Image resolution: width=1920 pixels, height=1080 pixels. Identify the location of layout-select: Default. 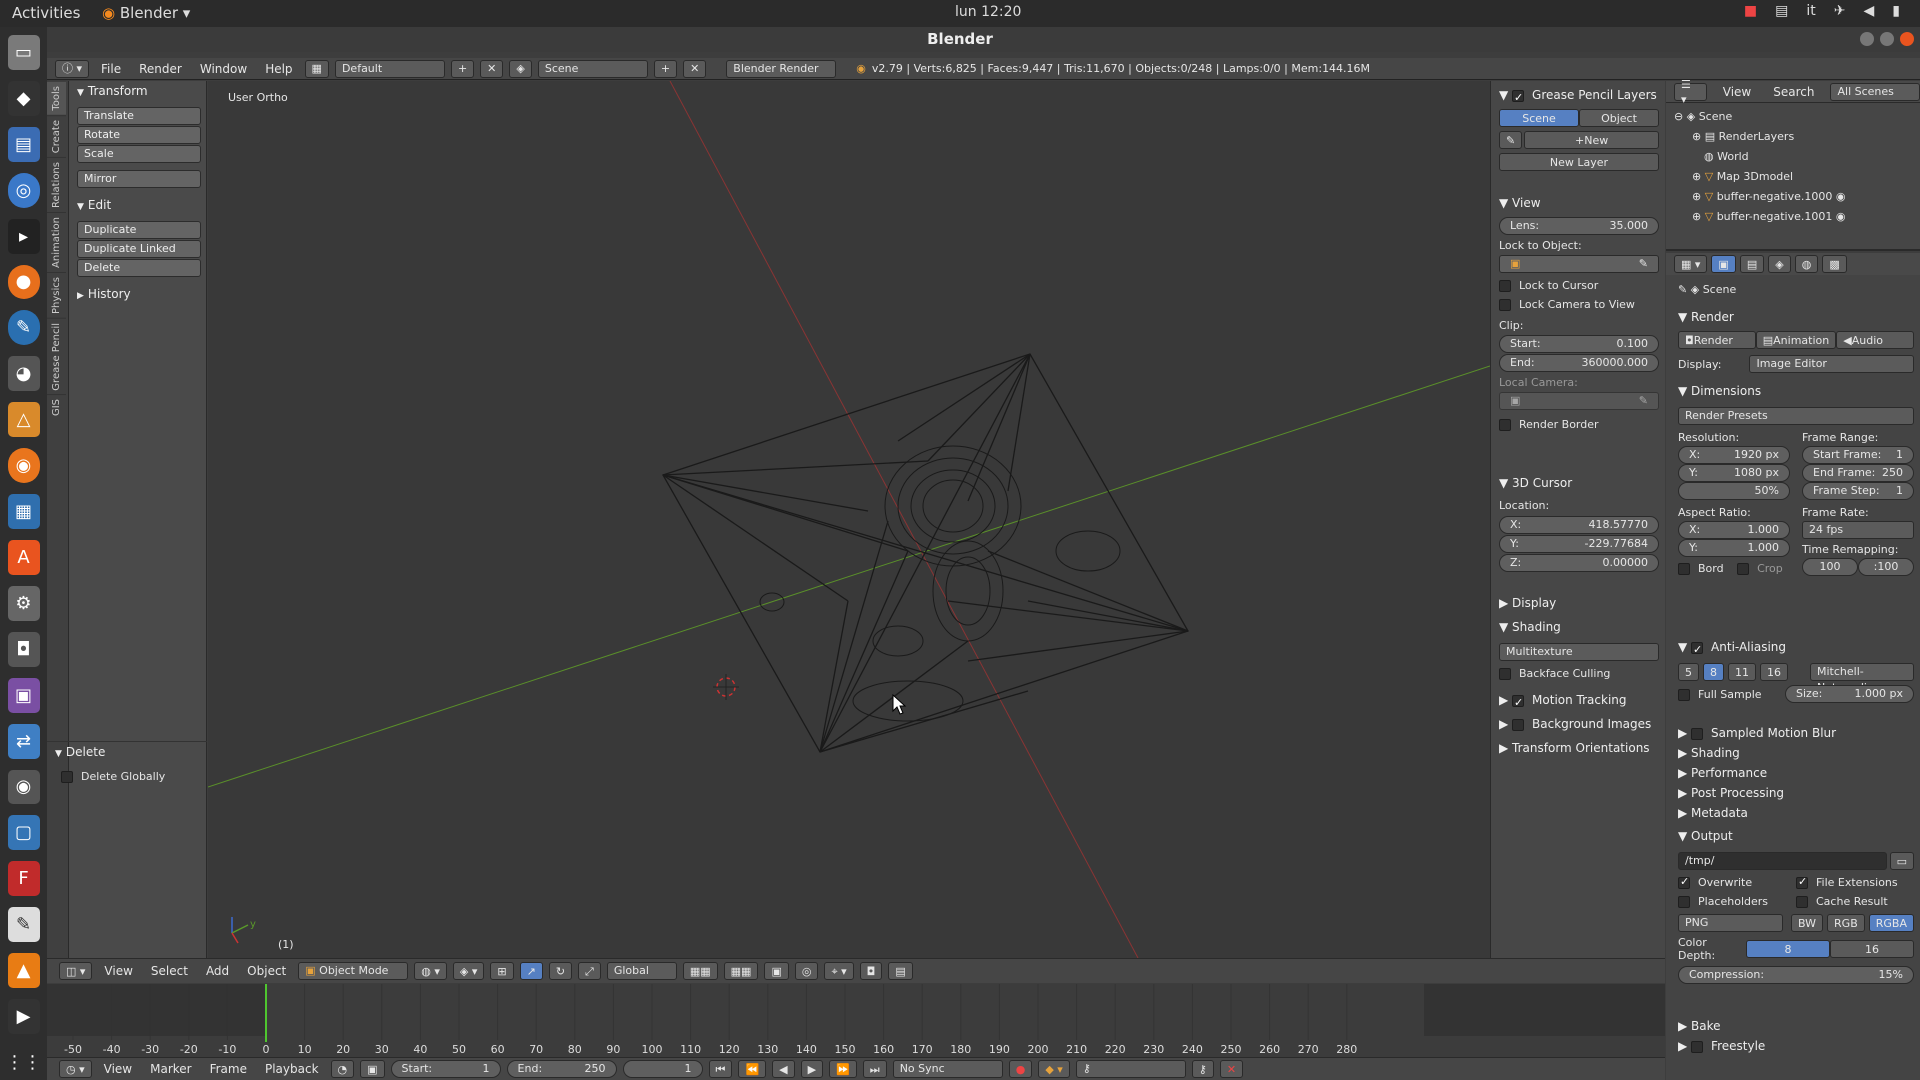
(389, 68).